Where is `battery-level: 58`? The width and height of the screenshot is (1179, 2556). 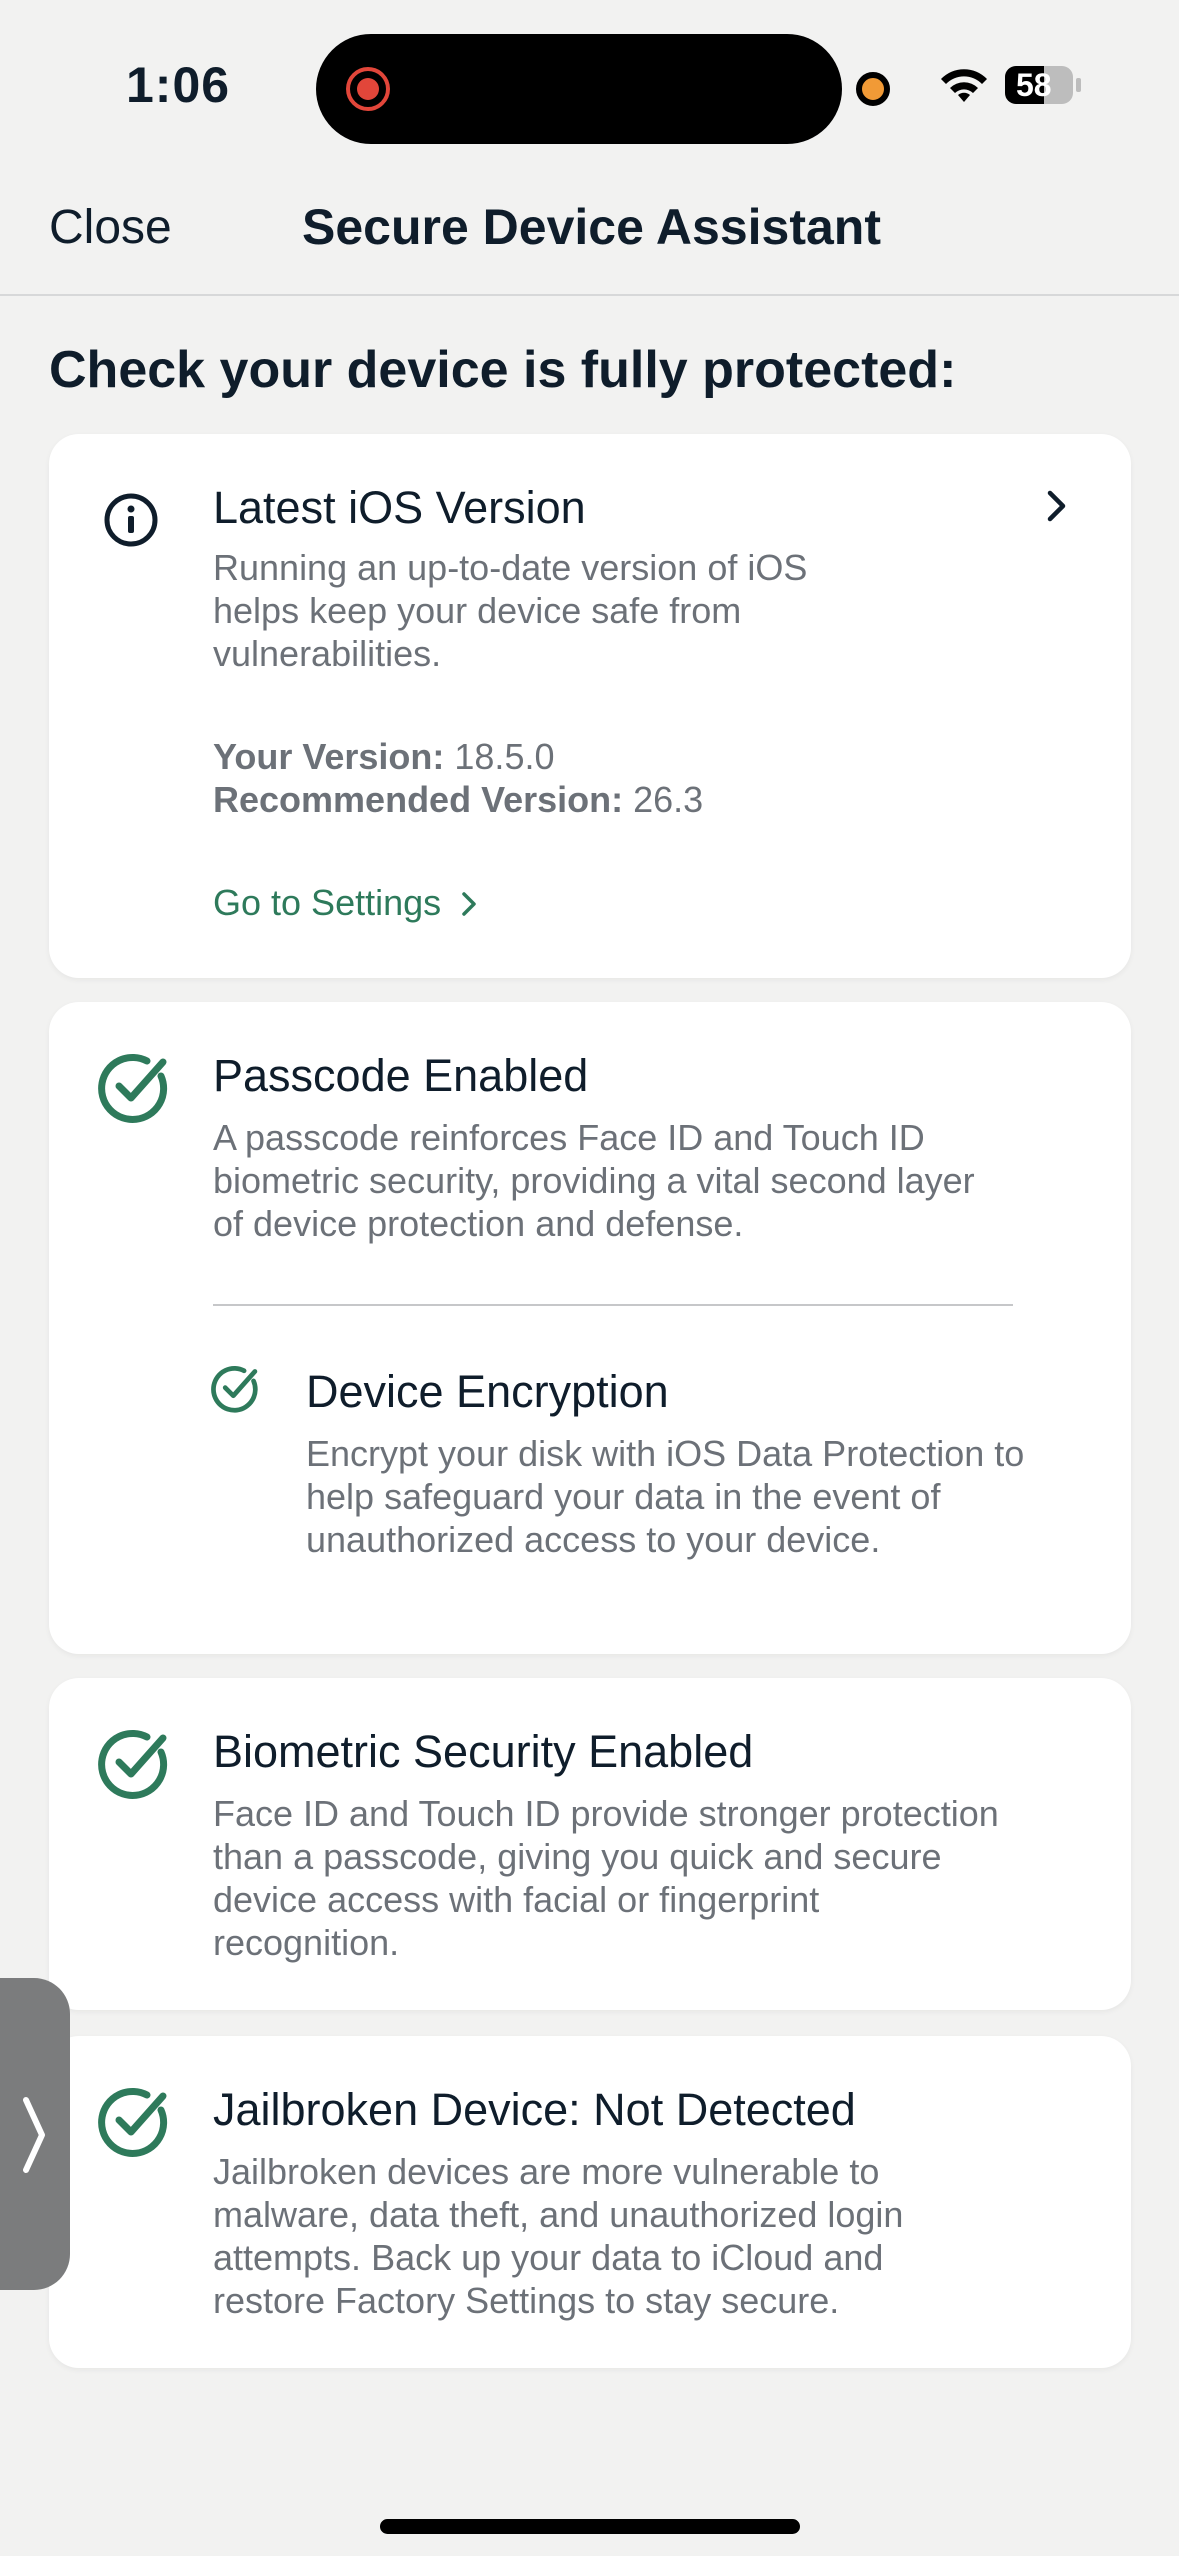
battery-level: 58 is located at coordinates (1034, 85).